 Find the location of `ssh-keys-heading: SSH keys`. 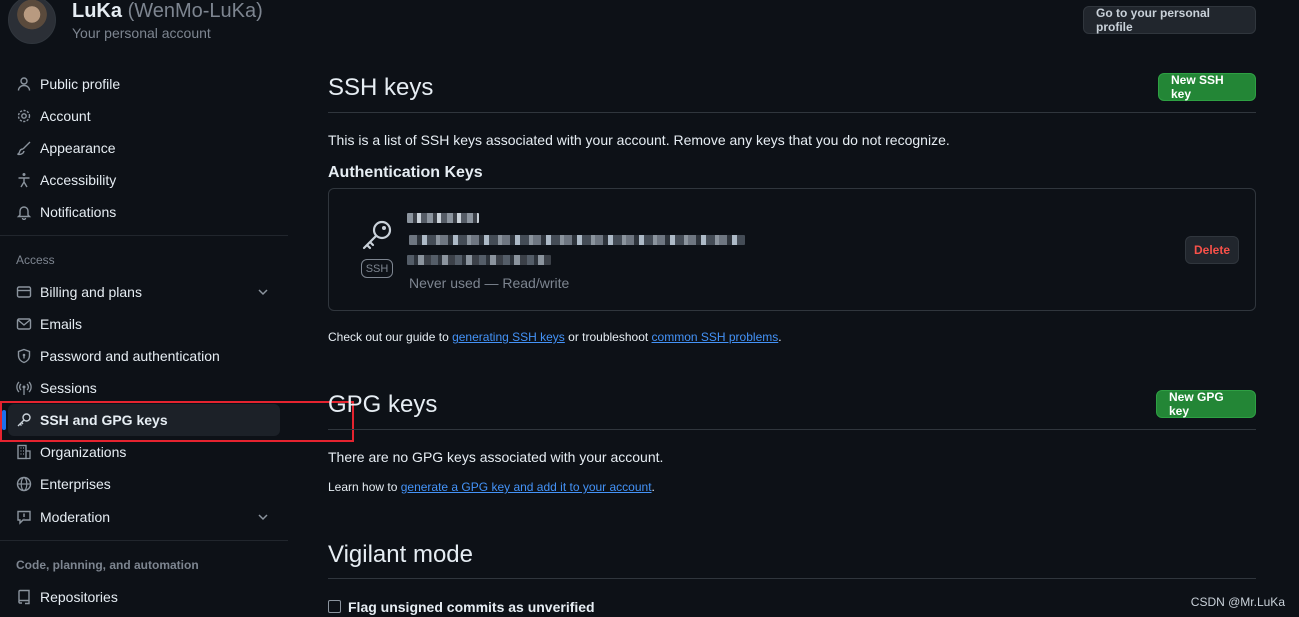

ssh-keys-heading: SSH keys is located at coordinates (381, 87).